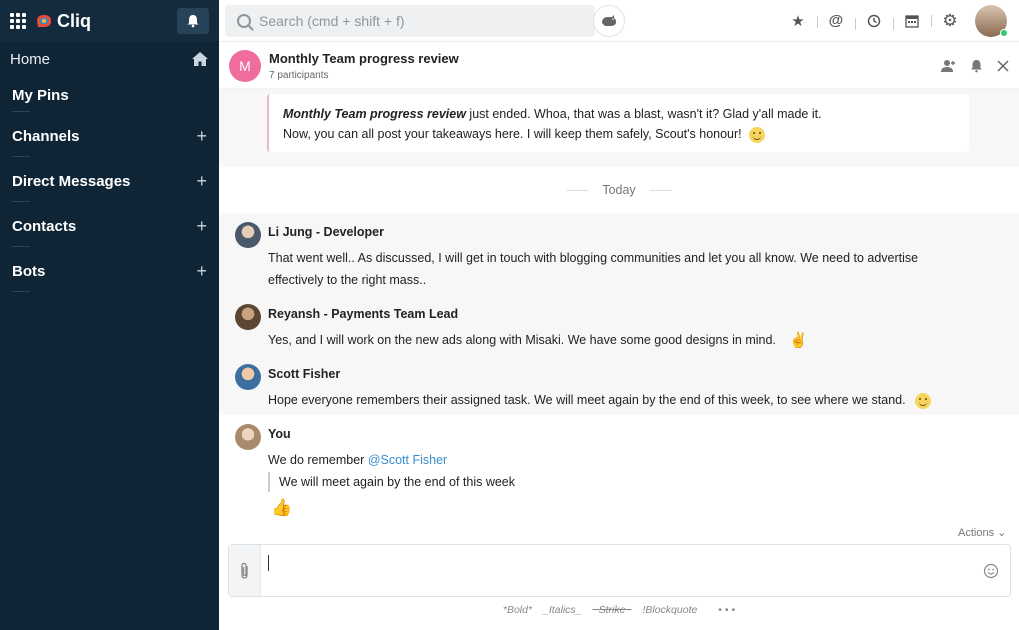 This screenshot has height=630, width=1019. I want to click on history-icon, so click(874, 20).